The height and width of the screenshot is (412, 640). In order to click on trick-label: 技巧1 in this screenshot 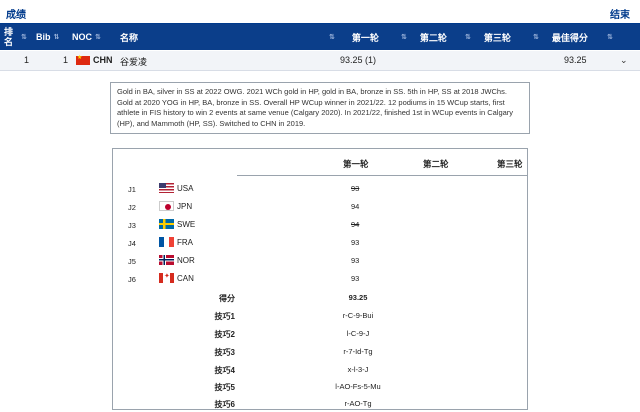, I will do `click(224, 316)`.